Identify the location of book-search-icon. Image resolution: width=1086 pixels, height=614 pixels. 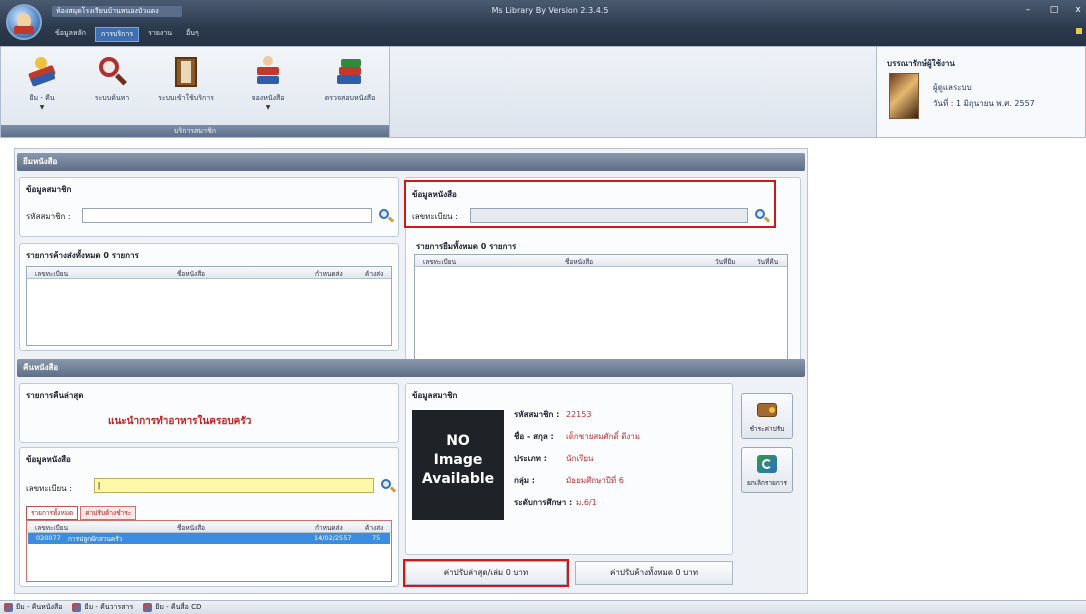
(762, 216).